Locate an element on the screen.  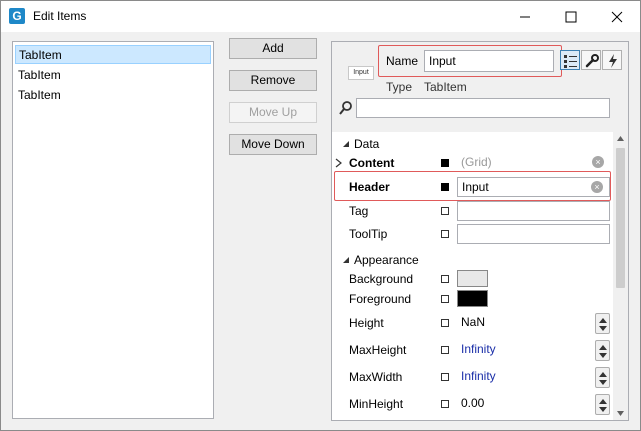
lightning-icon is located at coordinates (613, 61).